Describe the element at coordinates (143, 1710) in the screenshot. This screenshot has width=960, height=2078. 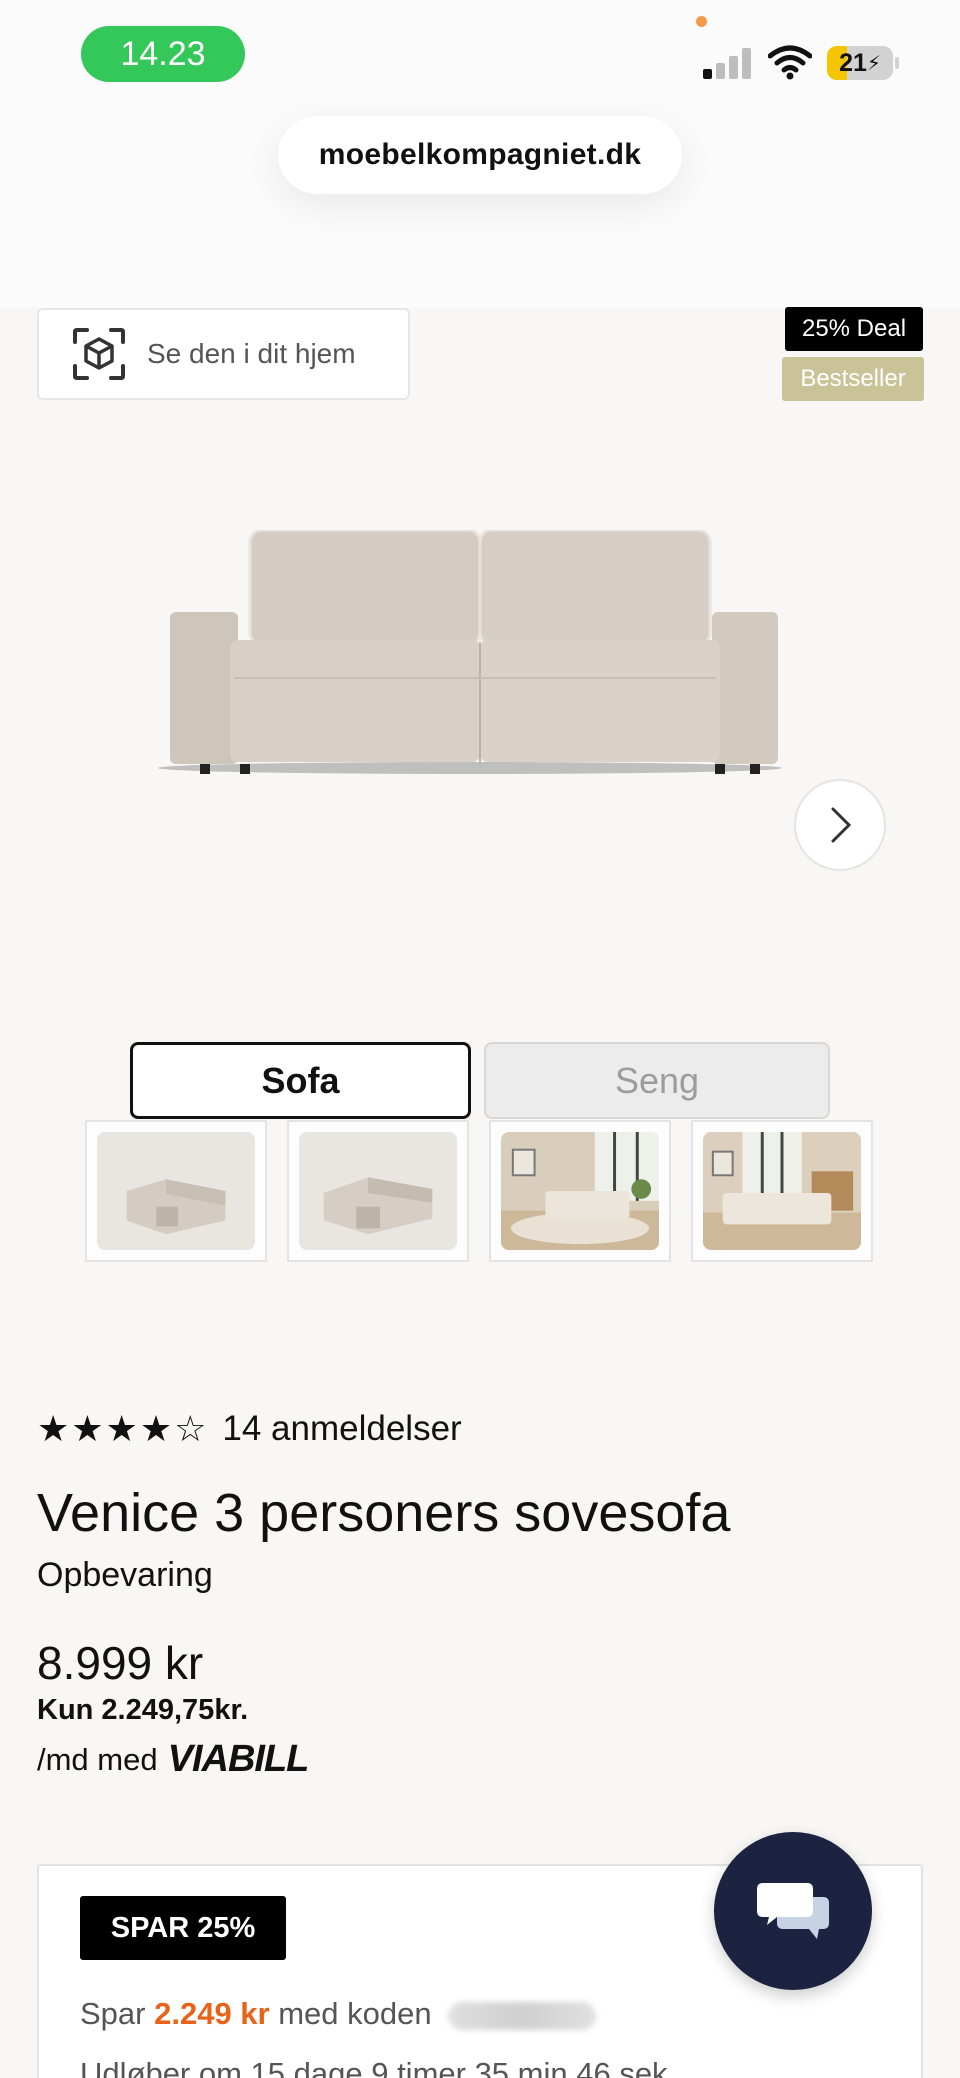
I see `installment-amount: Kun 2.249,75kr.` at that location.